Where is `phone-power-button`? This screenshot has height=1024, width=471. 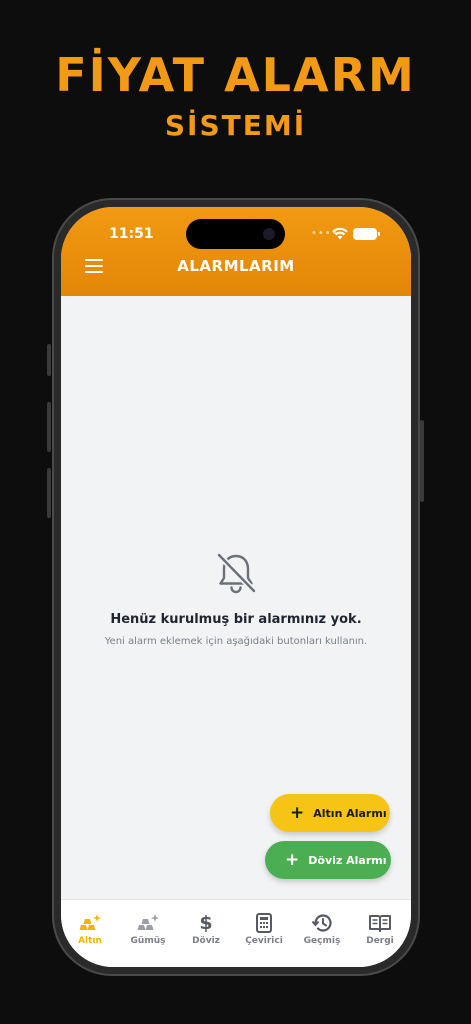
phone-power-button is located at coordinates (422, 461).